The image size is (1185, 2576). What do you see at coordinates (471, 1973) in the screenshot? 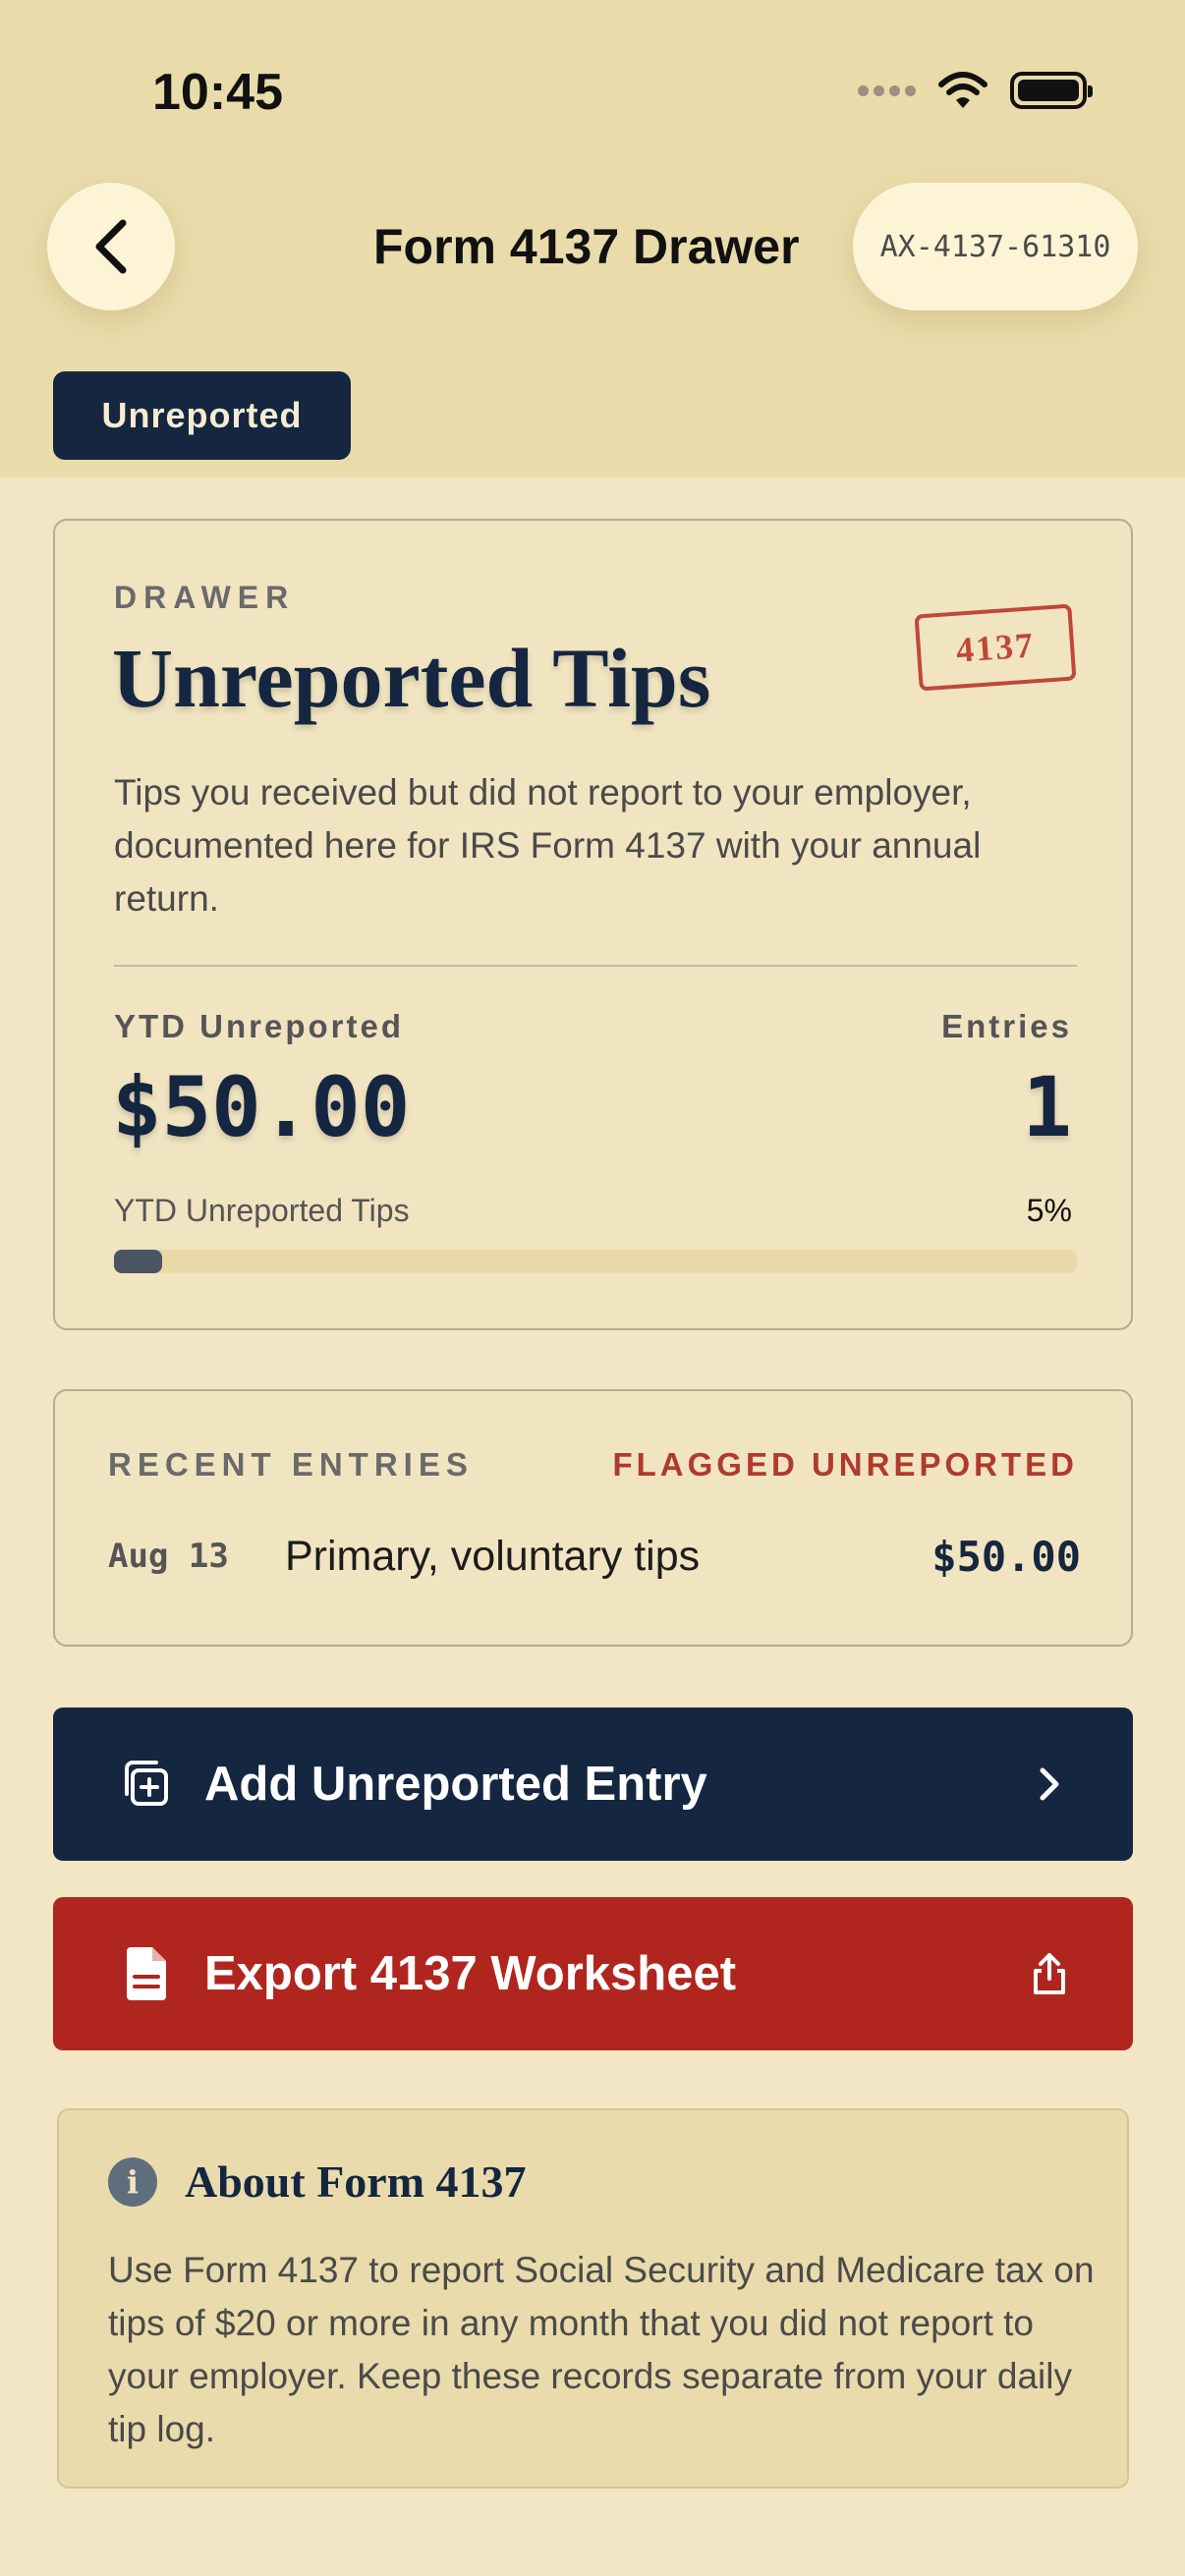
I see `export-label: Export 4137 Worksheet` at bounding box center [471, 1973].